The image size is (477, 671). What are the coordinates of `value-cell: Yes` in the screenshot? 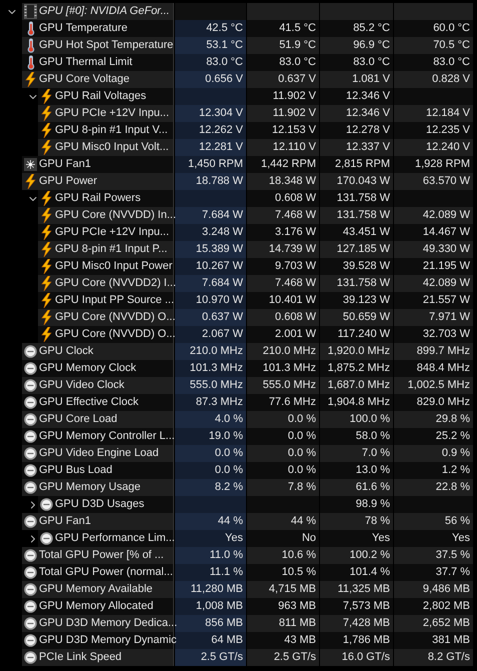 It's located at (433, 538).